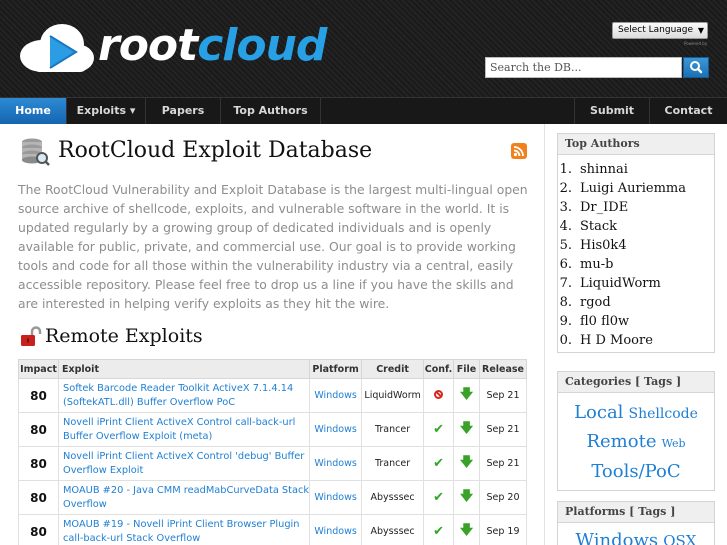  Describe the element at coordinates (688, 111) in the screenshot. I see `nav-contact: Contact` at that location.